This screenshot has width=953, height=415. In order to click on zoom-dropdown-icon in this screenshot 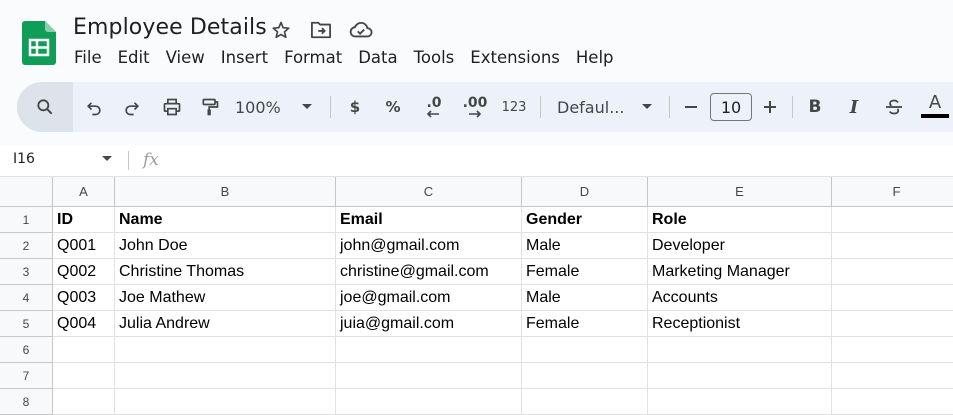, I will do `click(307, 107)`.